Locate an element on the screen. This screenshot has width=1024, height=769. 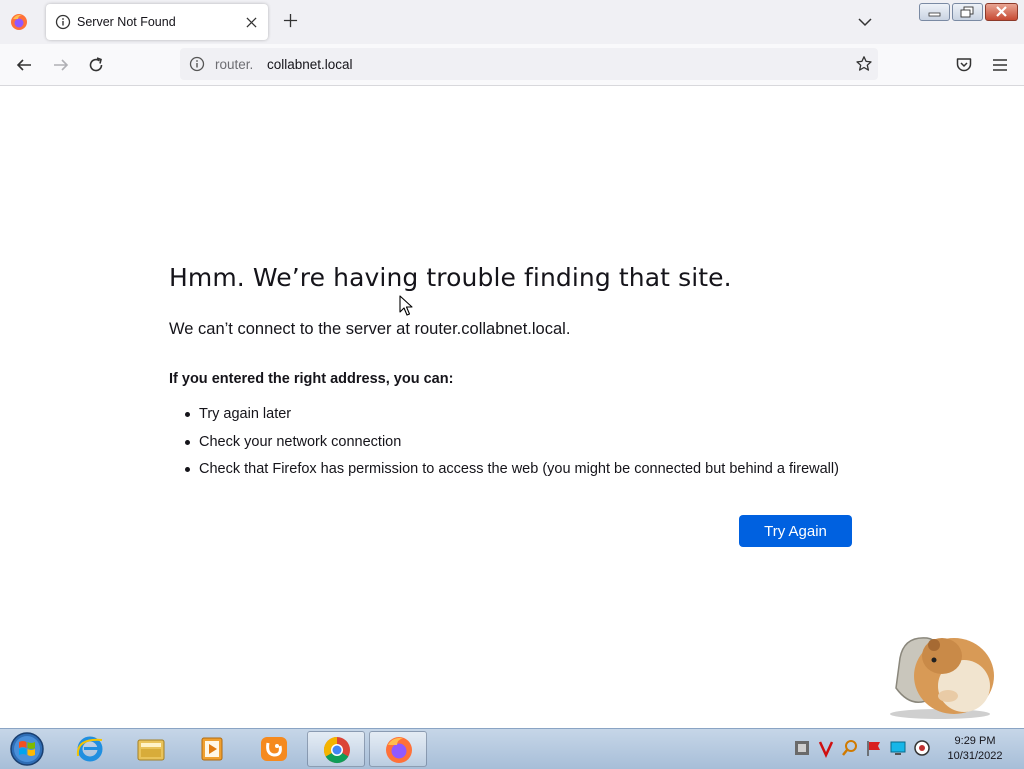
network-tray-icon is located at coordinates (802, 748).